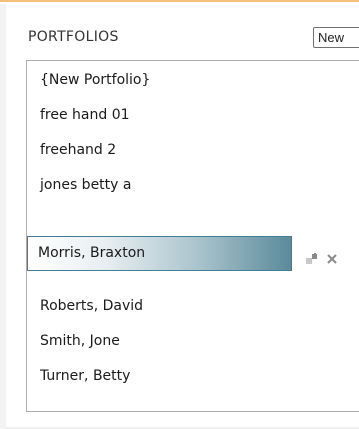  Describe the element at coordinates (160, 376) in the screenshot. I see `list-item: Turner, Betty` at that location.